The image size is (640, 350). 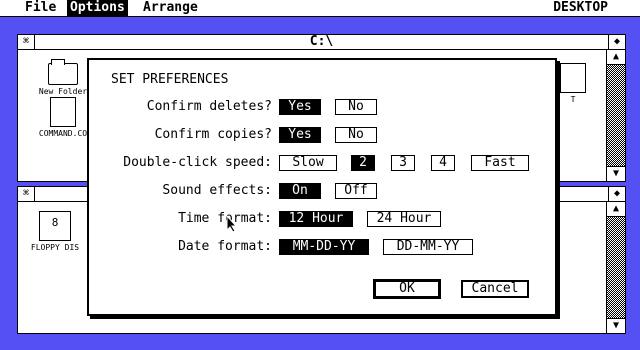 What do you see at coordinates (316, 219) in the screenshot?
I see `time-12-hour: 12 Hour` at bounding box center [316, 219].